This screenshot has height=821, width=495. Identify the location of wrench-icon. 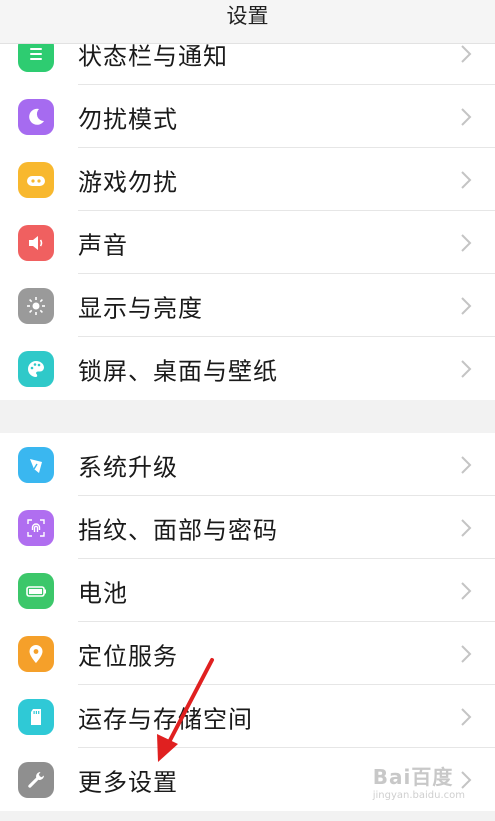
(36, 779).